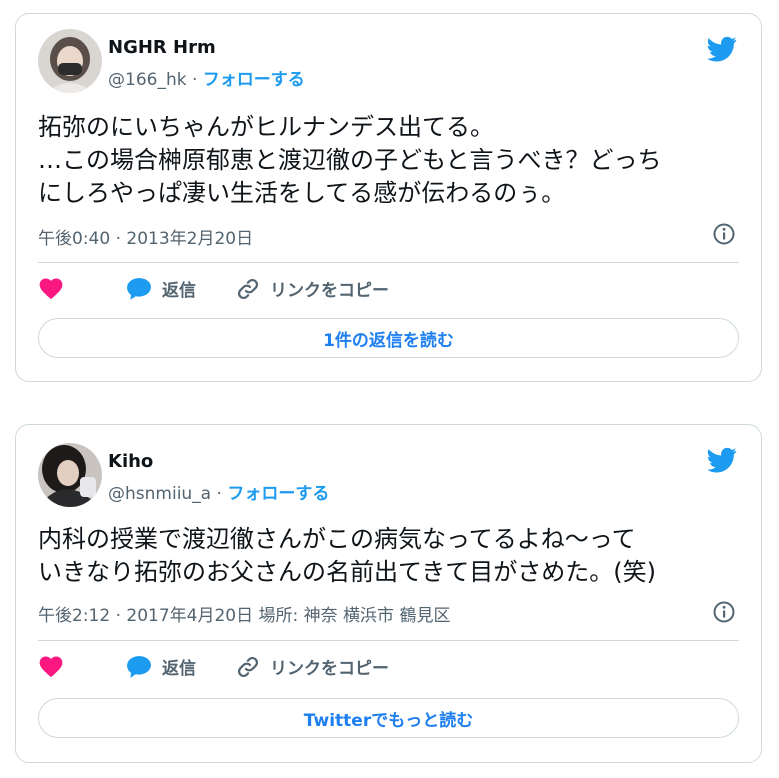  What do you see at coordinates (159, 494) in the screenshot?
I see `handle: @hsnmiiu_a` at bounding box center [159, 494].